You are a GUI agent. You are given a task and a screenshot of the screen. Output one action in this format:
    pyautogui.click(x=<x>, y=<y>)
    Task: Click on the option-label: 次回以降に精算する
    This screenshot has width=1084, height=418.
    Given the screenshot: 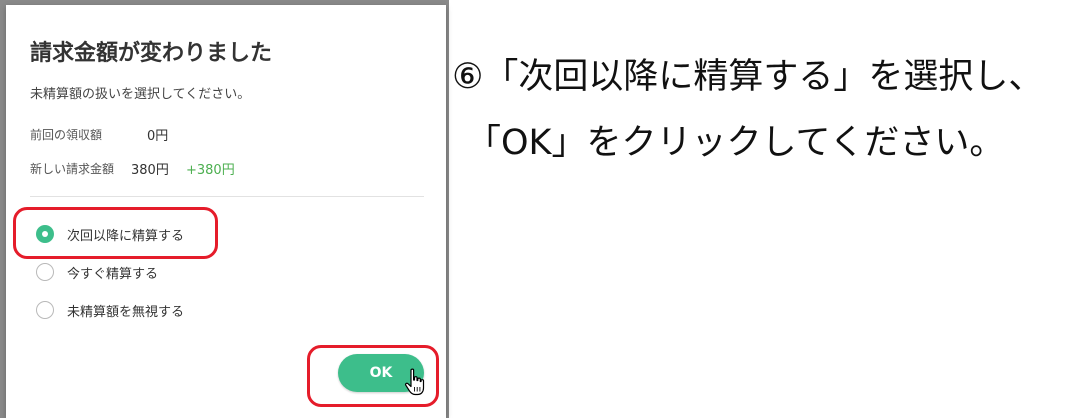 What is the action you would take?
    pyautogui.click(x=126, y=236)
    